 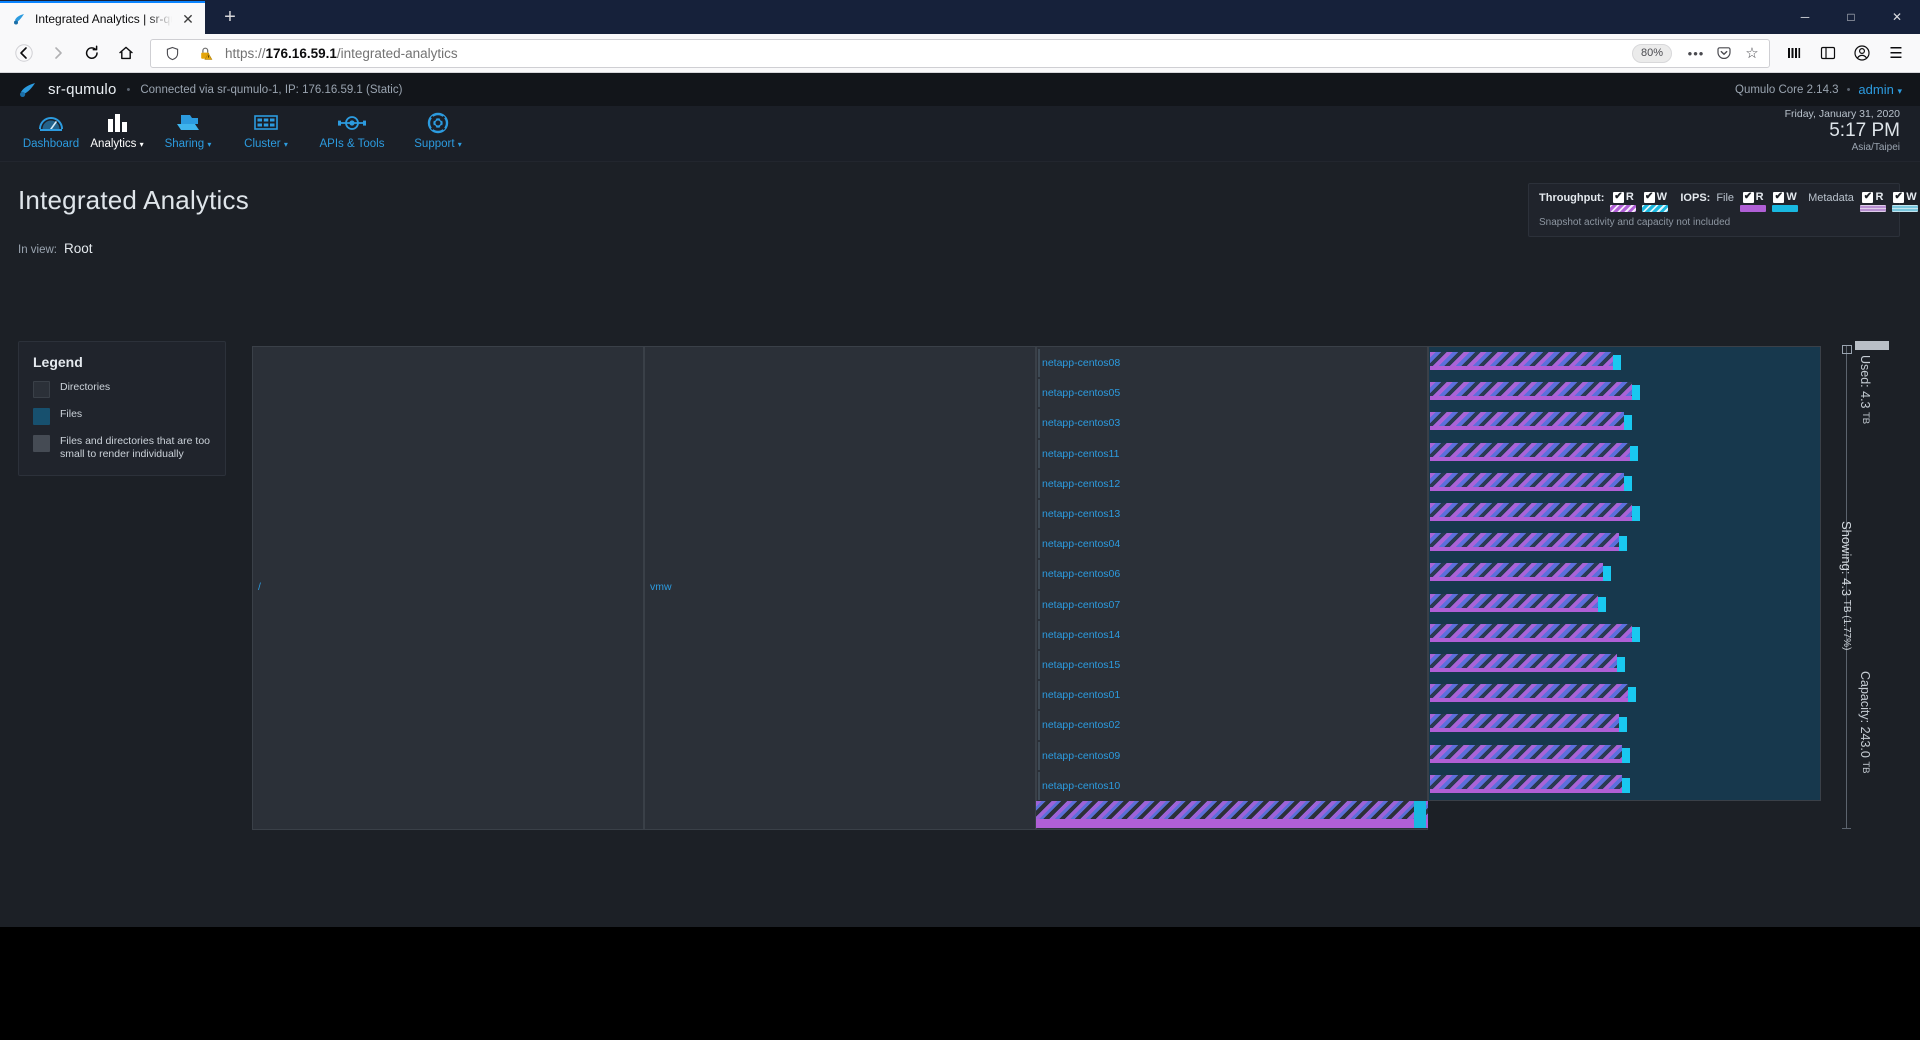 What do you see at coordinates (438, 144) in the screenshot?
I see `nav-label-support: Support ▾` at bounding box center [438, 144].